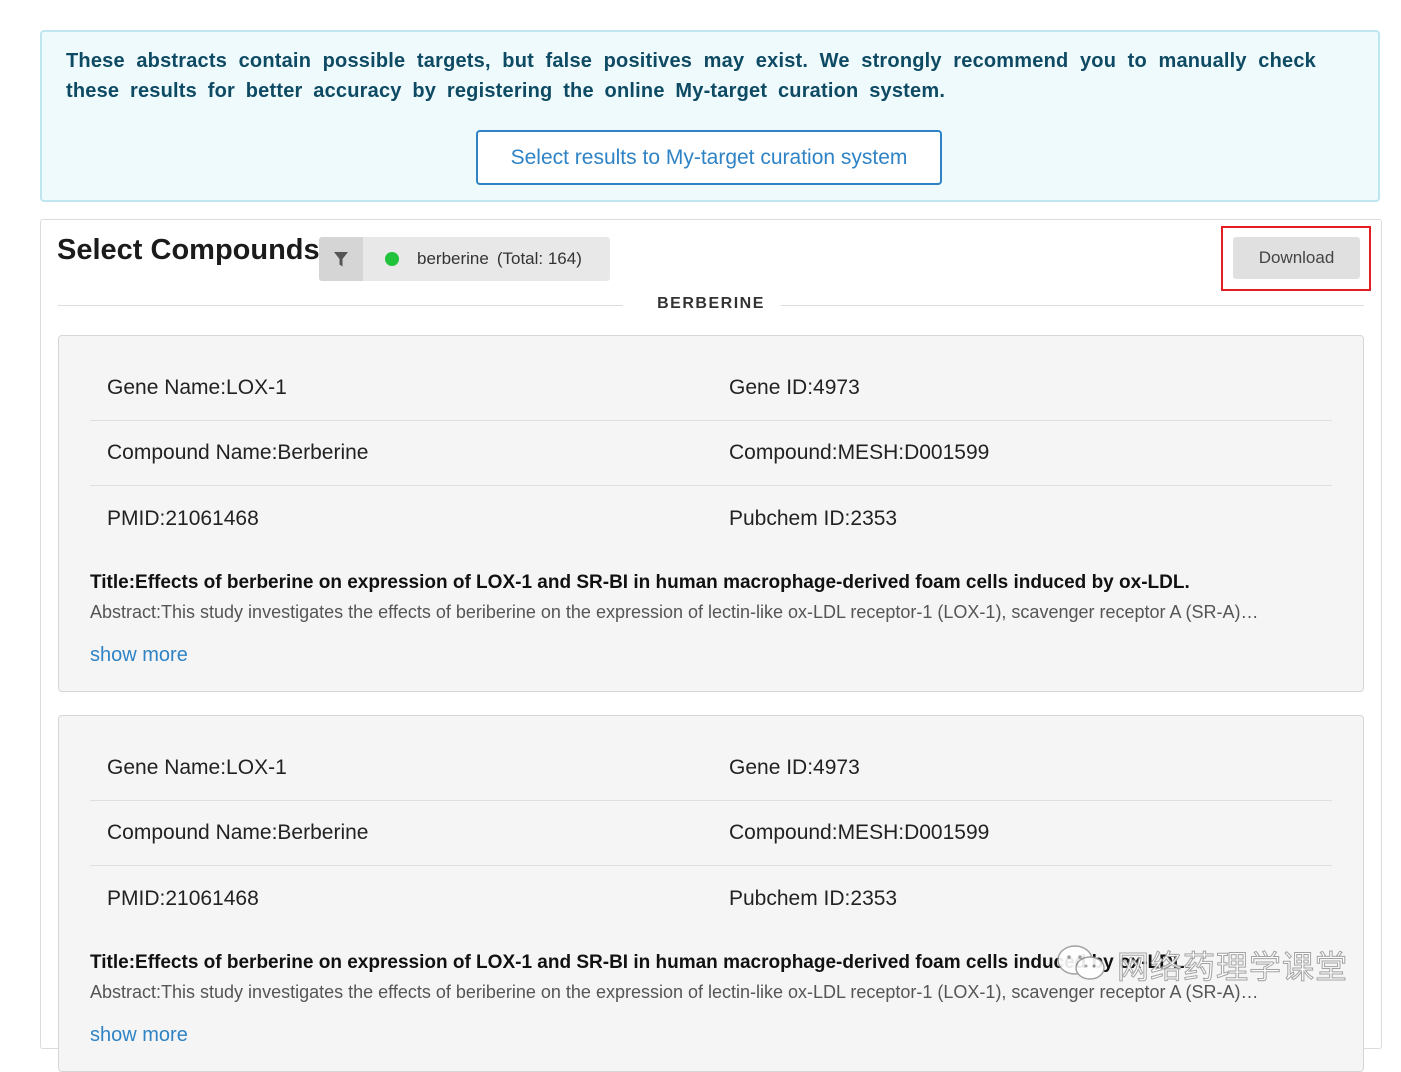 This screenshot has height=1072, width=1401. I want to click on download-highlight-box: Download, so click(1296, 258).